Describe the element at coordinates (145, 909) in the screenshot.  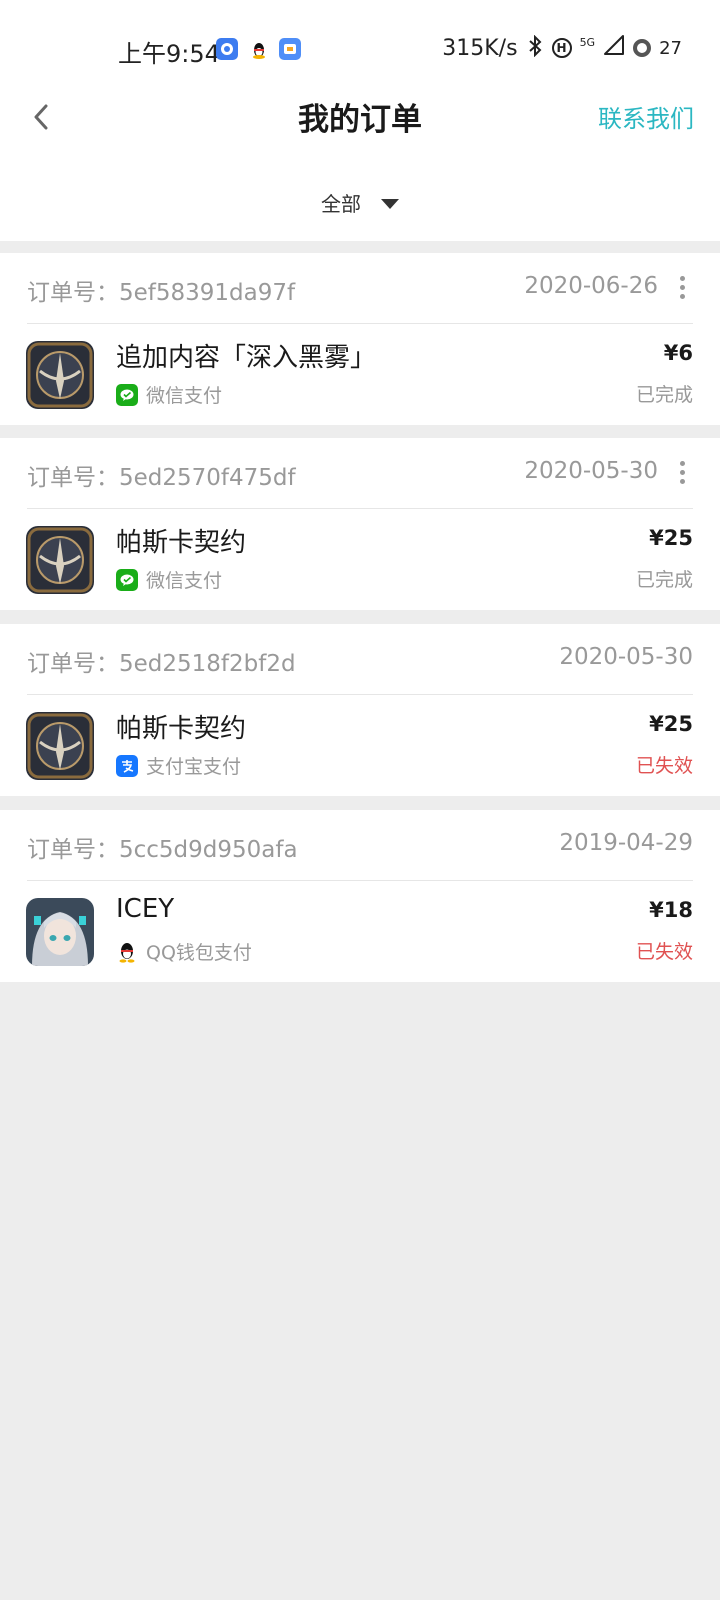
I see `product-name: ICEY` at that location.